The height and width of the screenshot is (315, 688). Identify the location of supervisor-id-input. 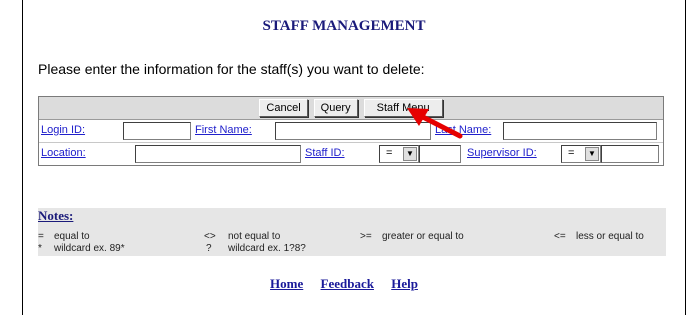
(630, 154).